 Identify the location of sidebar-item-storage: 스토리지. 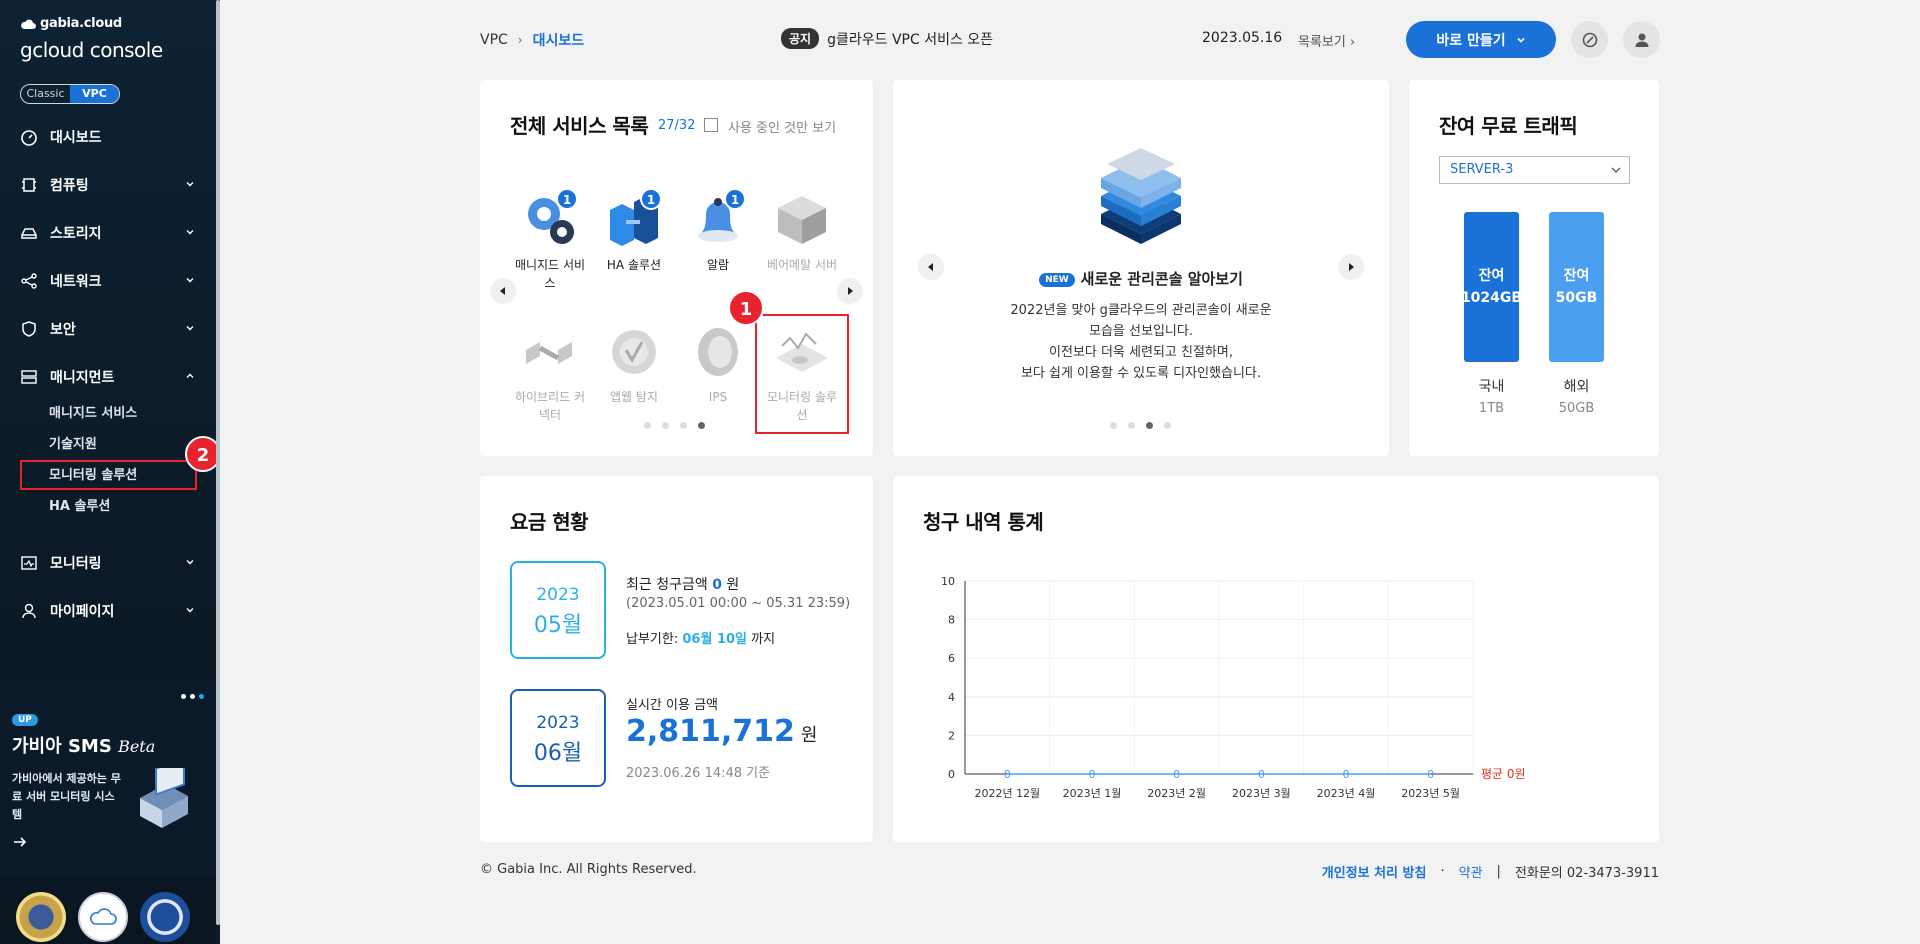
(108, 233).